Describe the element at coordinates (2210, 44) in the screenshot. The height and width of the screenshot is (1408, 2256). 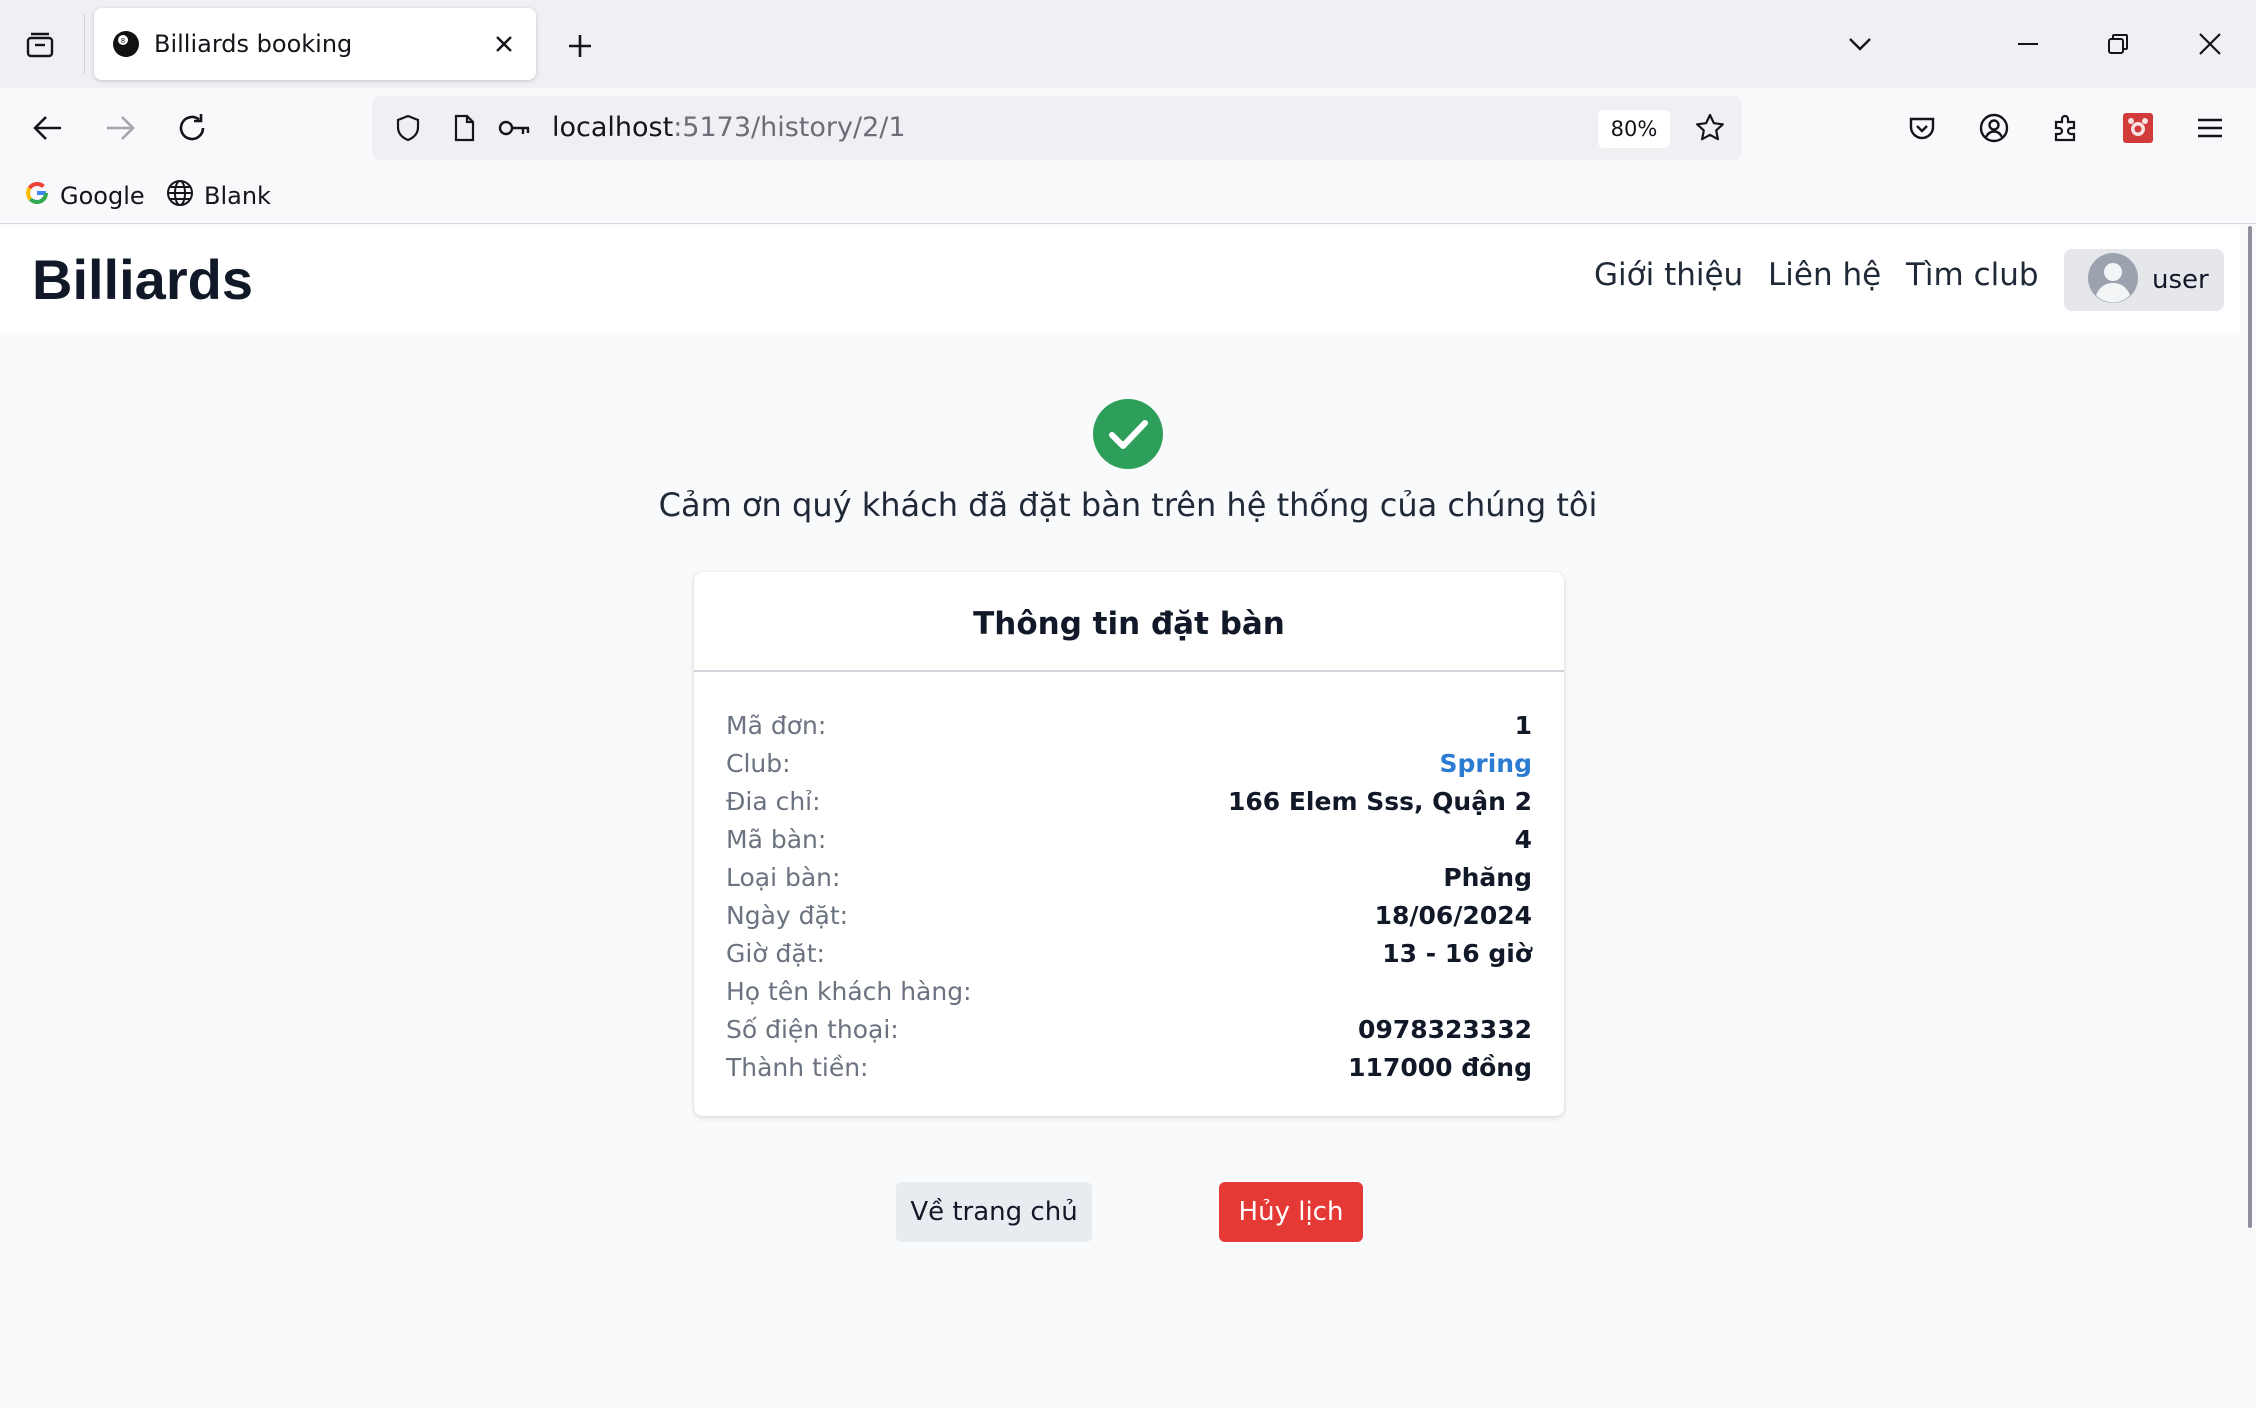
I see `close-window-icon` at that location.